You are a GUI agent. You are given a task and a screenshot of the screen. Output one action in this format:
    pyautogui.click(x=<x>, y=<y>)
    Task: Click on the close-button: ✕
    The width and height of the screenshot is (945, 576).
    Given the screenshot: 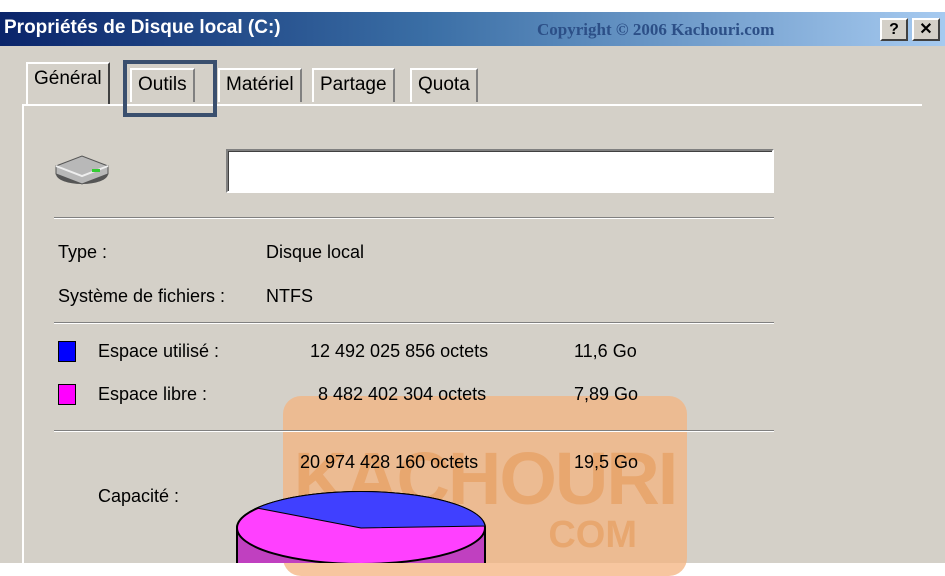 What is the action you would take?
    pyautogui.click(x=926, y=29)
    